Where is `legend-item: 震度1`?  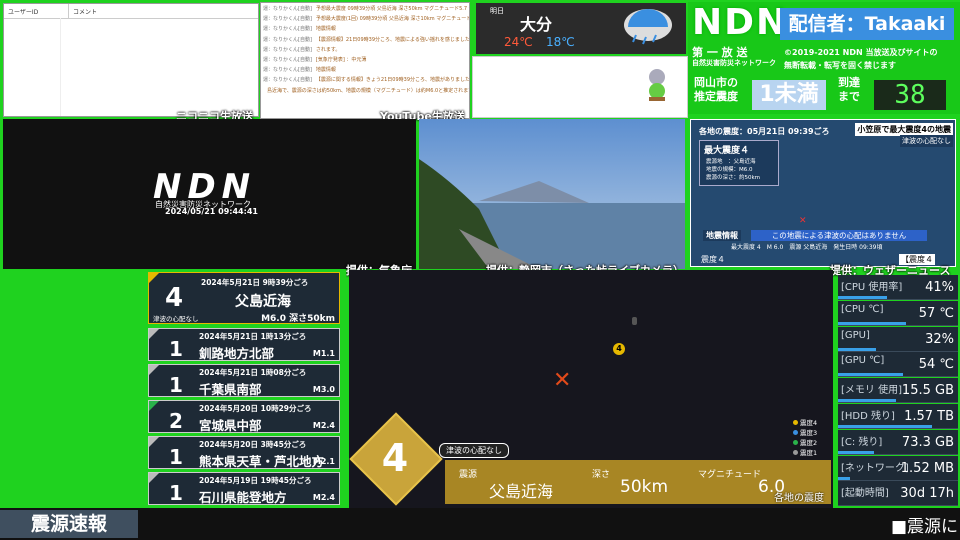 legend-item: 震度1 is located at coordinates (805, 453).